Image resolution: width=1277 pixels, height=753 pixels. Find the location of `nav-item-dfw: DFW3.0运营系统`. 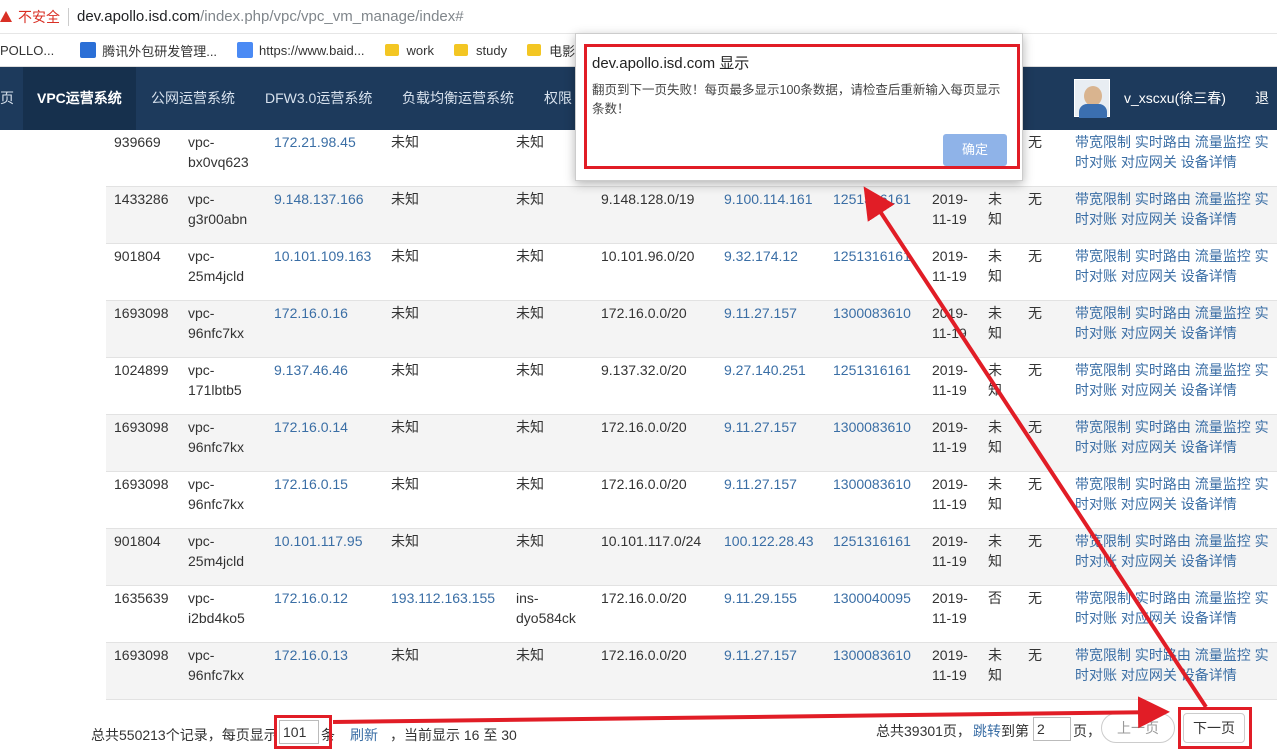

nav-item-dfw: DFW3.0运营系统 is located at coordinates (318, 98).